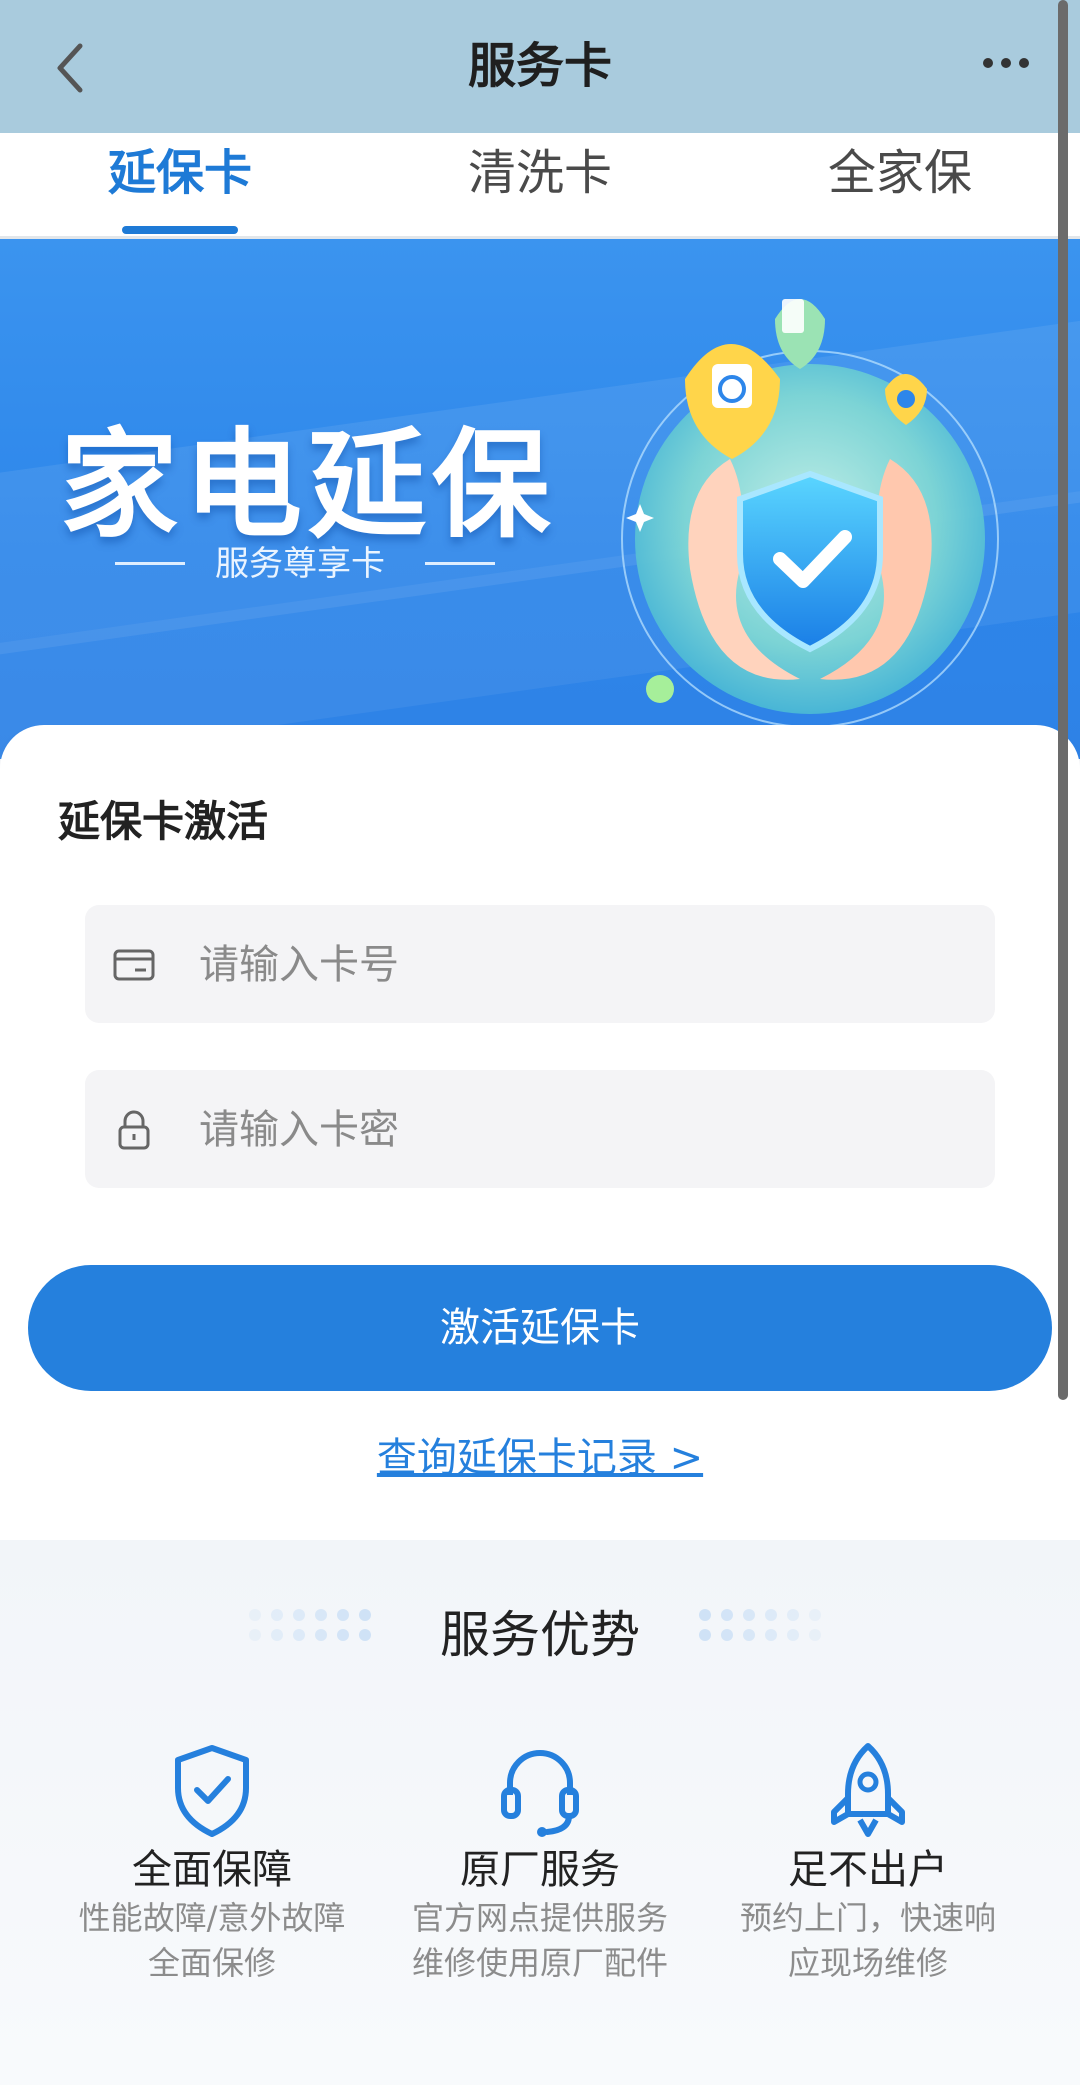 The height and width of the screenshot is (2085, 1080). What do you see at coordinates (868, 1870) in the screenshot?
I see `feature-title: 足不出户` at bounding box center [868, 1870].